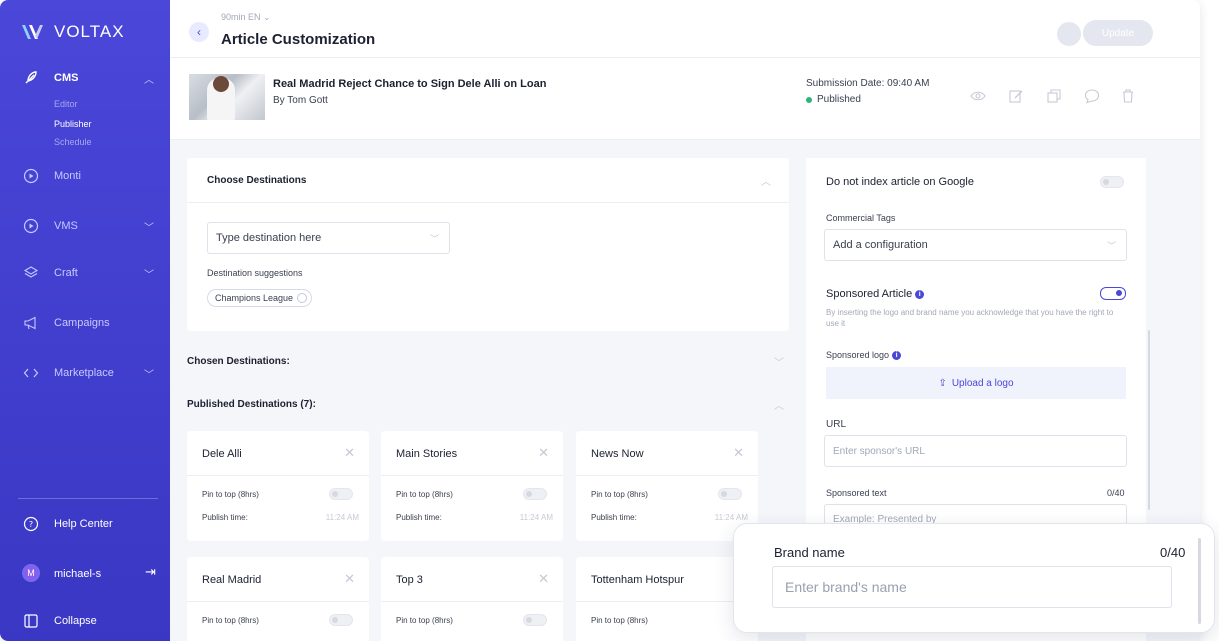  I want to click on logout-icon: ⇥, so click(150, 572).